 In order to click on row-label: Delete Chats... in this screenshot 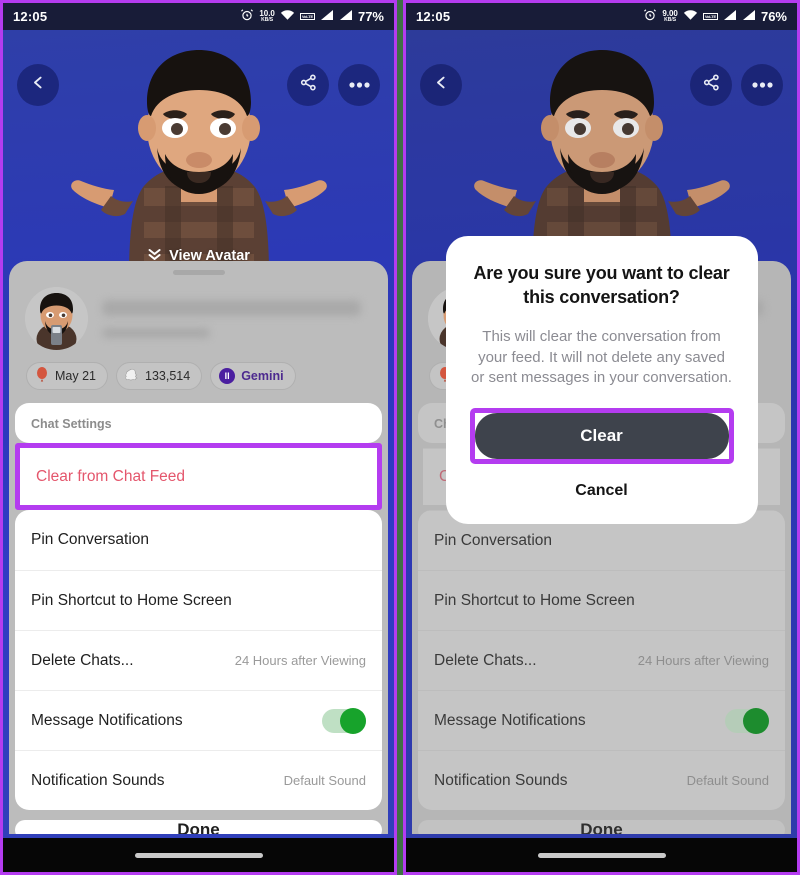, I will do `click(82, 660)`.